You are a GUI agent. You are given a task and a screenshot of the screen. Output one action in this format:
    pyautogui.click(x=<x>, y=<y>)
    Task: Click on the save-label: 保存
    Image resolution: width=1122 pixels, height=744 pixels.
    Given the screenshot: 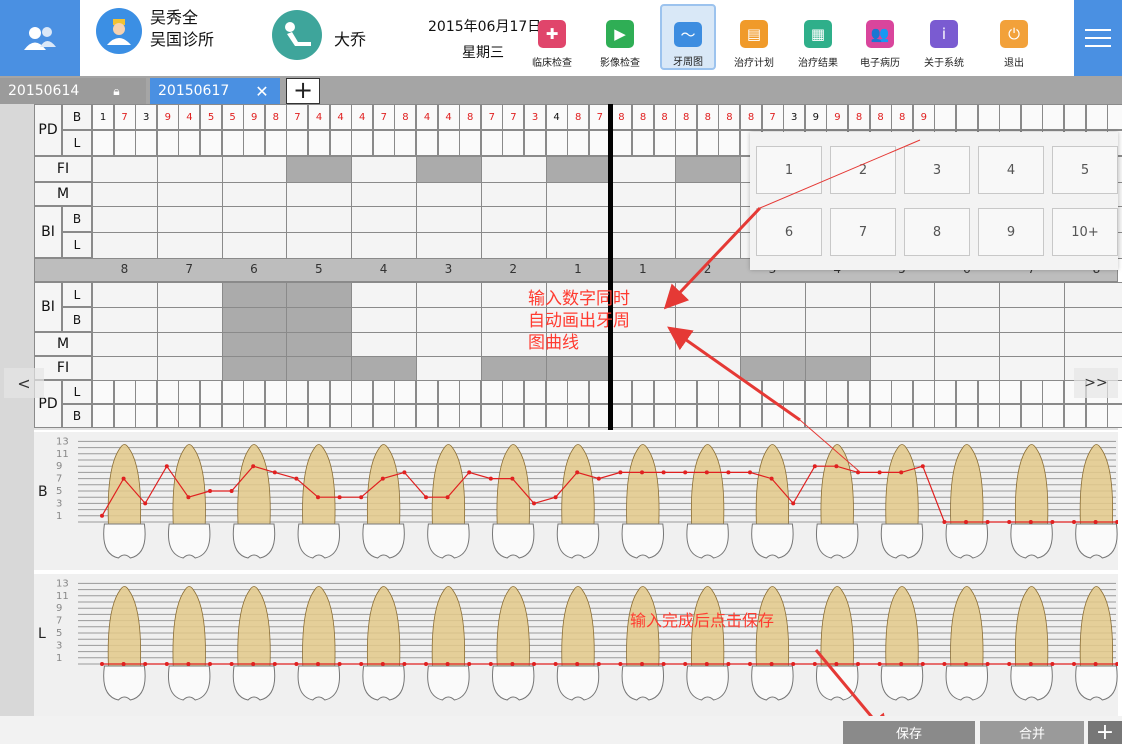 What is the action you would take?
    pyautogui.click(x=908, y=734)
    